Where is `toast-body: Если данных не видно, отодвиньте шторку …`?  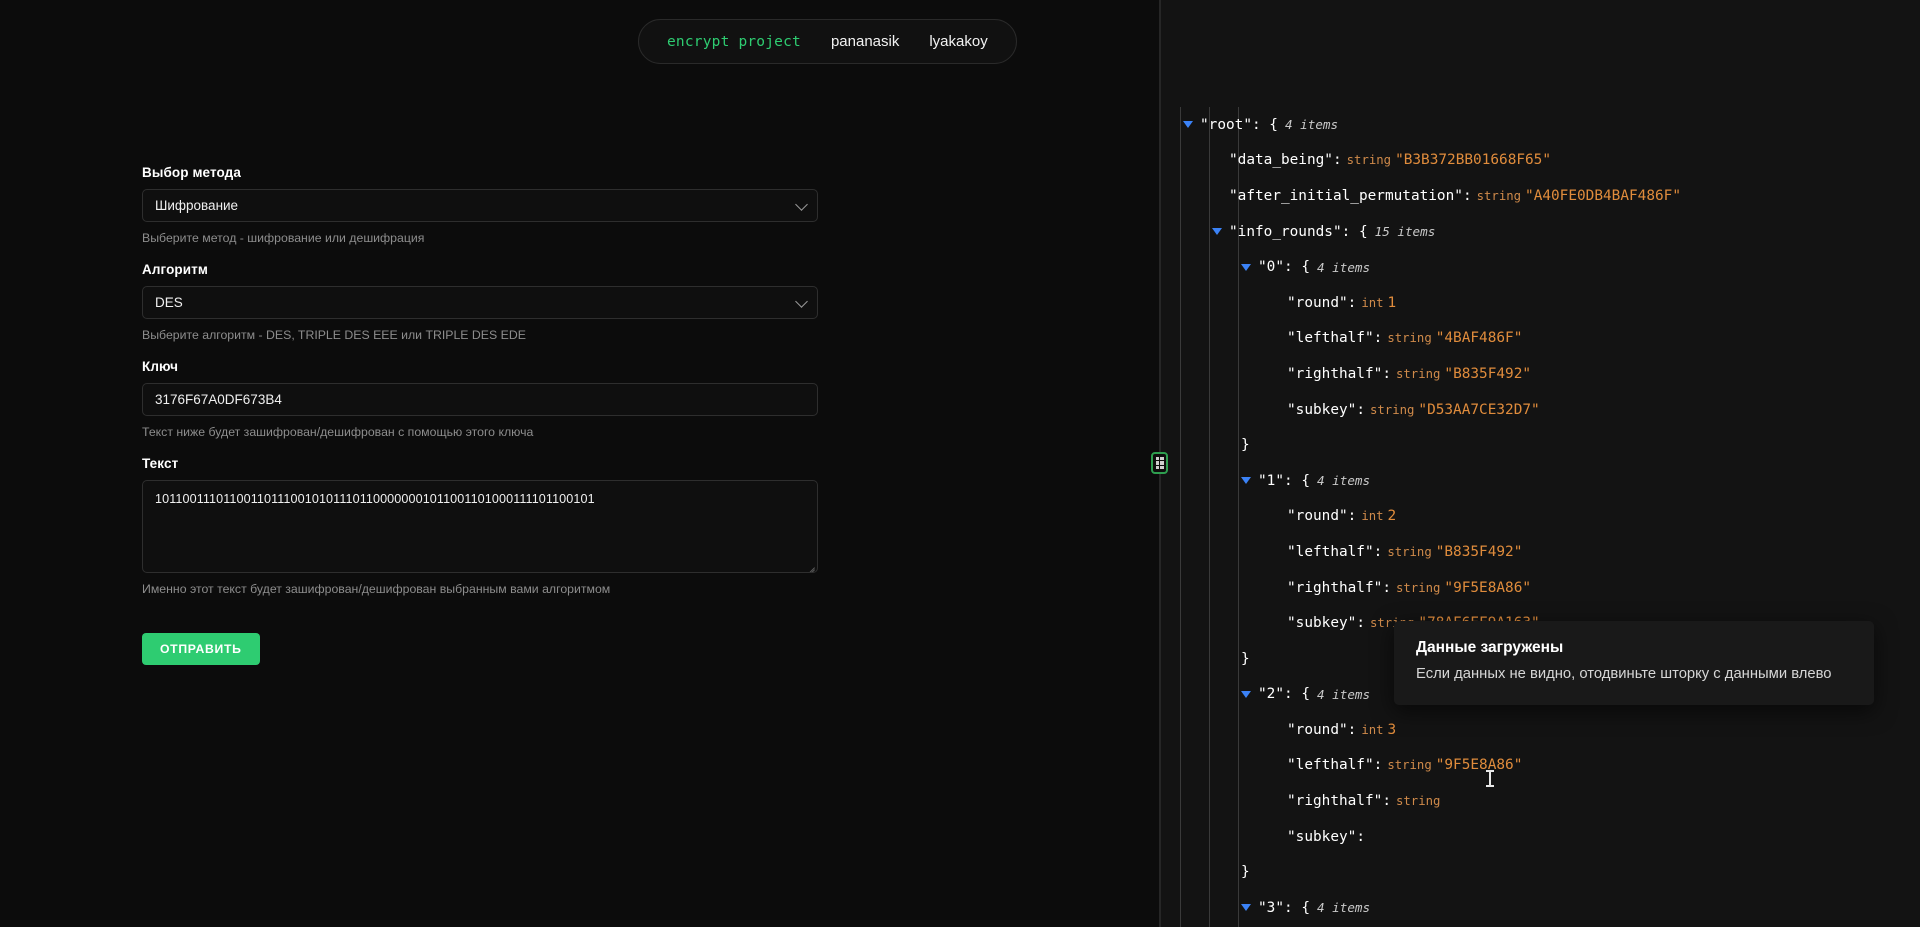 toast-body: Если данных не видно, отодвиньте шторку … is located at coordinates (1624, 674).